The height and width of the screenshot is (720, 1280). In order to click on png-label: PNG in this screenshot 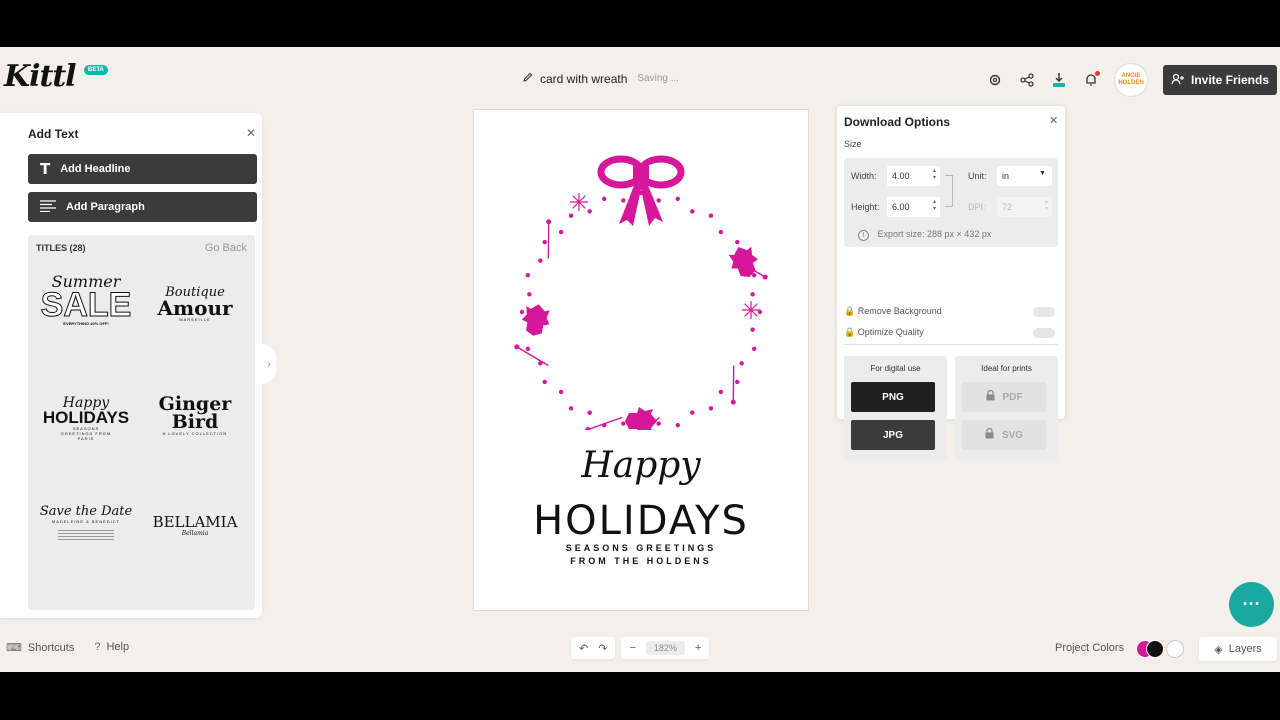, I will do `click(893, 397)`.